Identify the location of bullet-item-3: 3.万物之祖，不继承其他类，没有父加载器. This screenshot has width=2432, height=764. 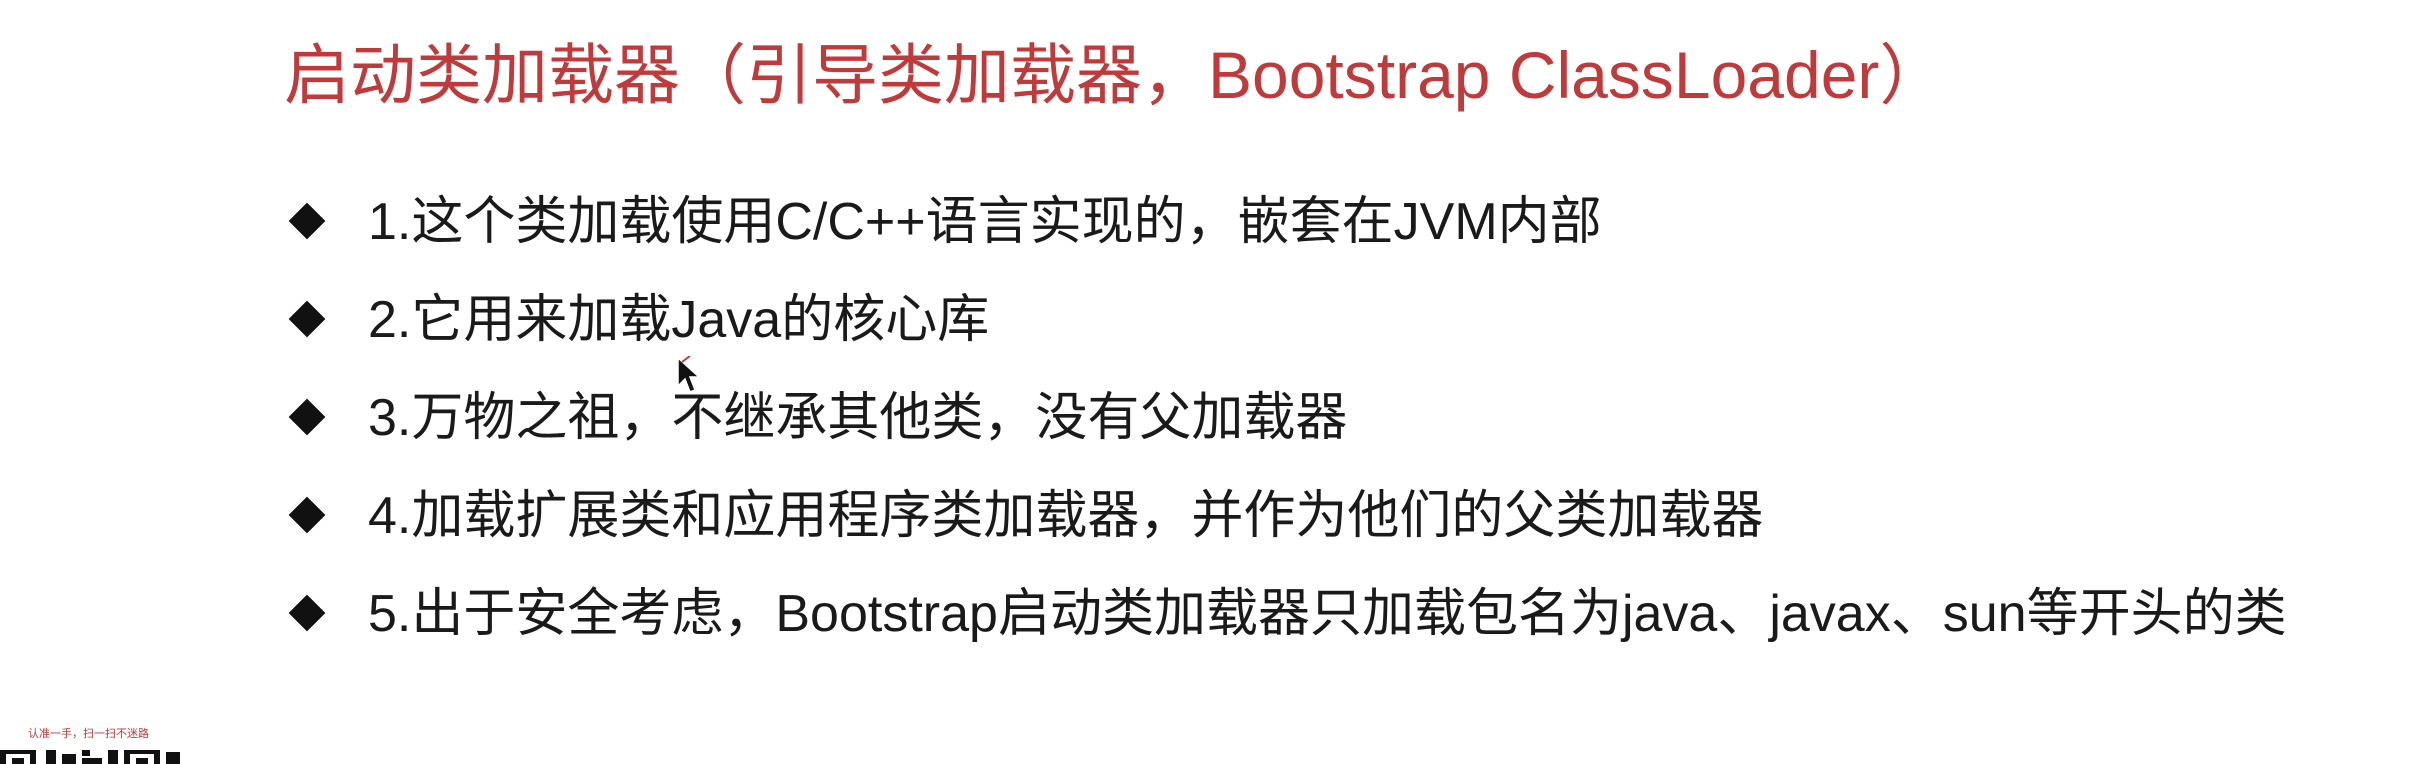
(1318, 418).